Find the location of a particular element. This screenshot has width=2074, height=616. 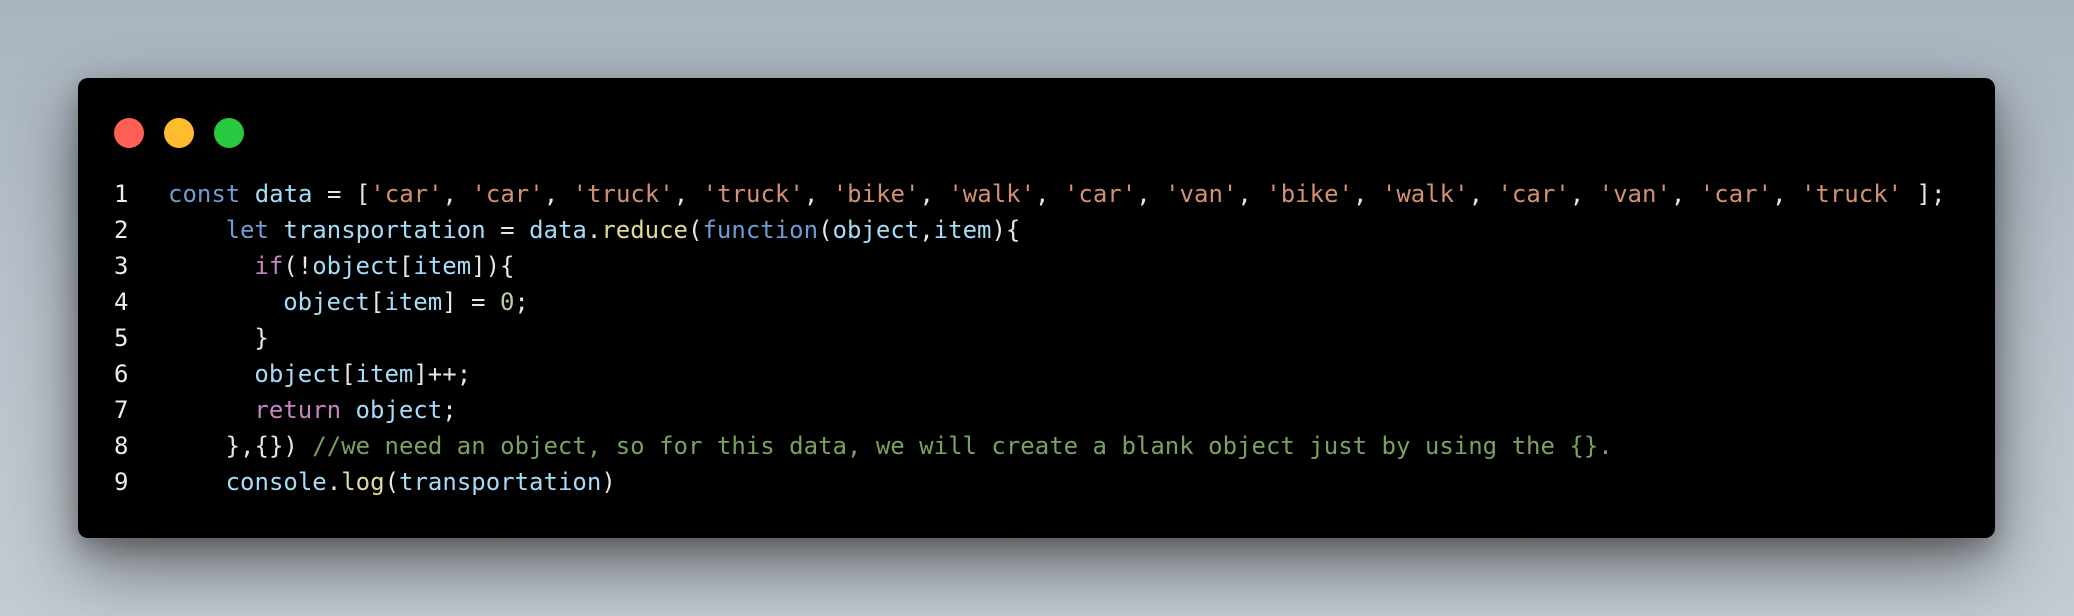

line-number: 3 is located at coordinates (121, 266).